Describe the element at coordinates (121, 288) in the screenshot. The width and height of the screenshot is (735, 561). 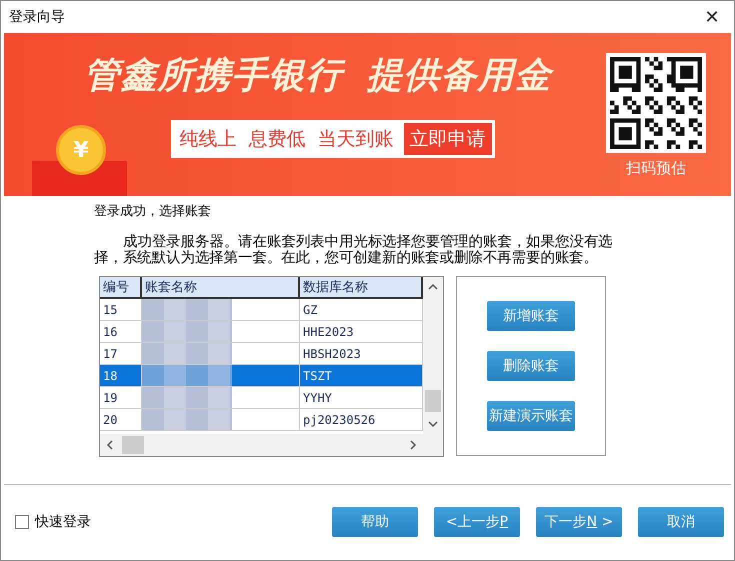
I see `column-header: 编号` at that location.